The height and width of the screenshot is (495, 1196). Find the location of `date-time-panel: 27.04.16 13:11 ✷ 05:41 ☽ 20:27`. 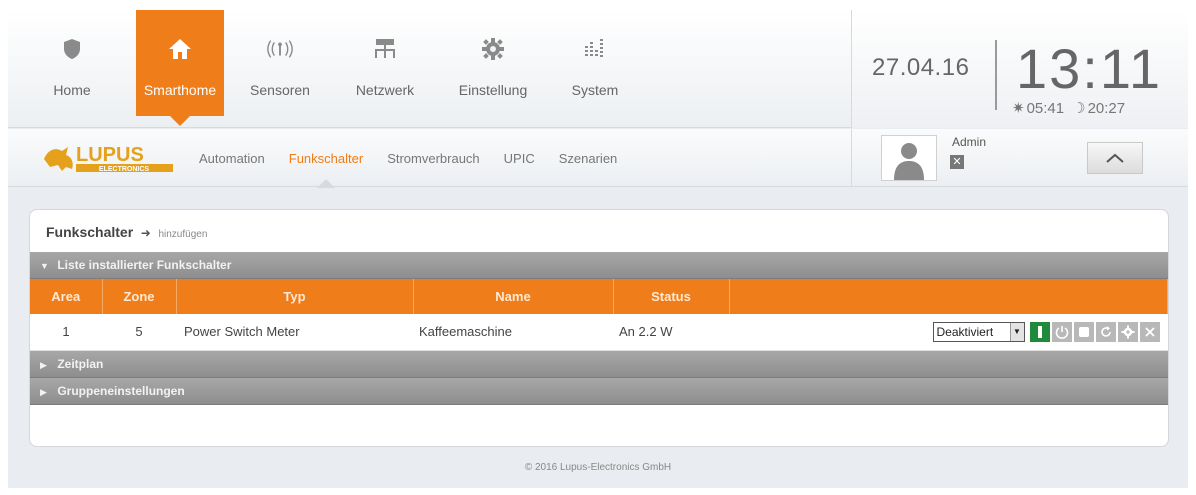

date-time-panel: 27.04.16 13:11 ✷ 05:41 ☽ 20:27 is located at coordinates (1019, 69).